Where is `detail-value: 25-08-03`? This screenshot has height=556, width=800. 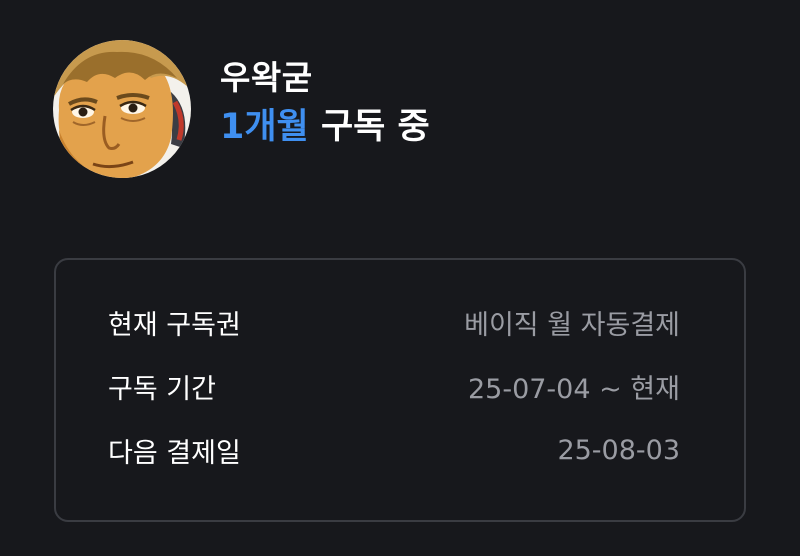
detail-value: 25-08-03 is located at coordinates (618, 450).